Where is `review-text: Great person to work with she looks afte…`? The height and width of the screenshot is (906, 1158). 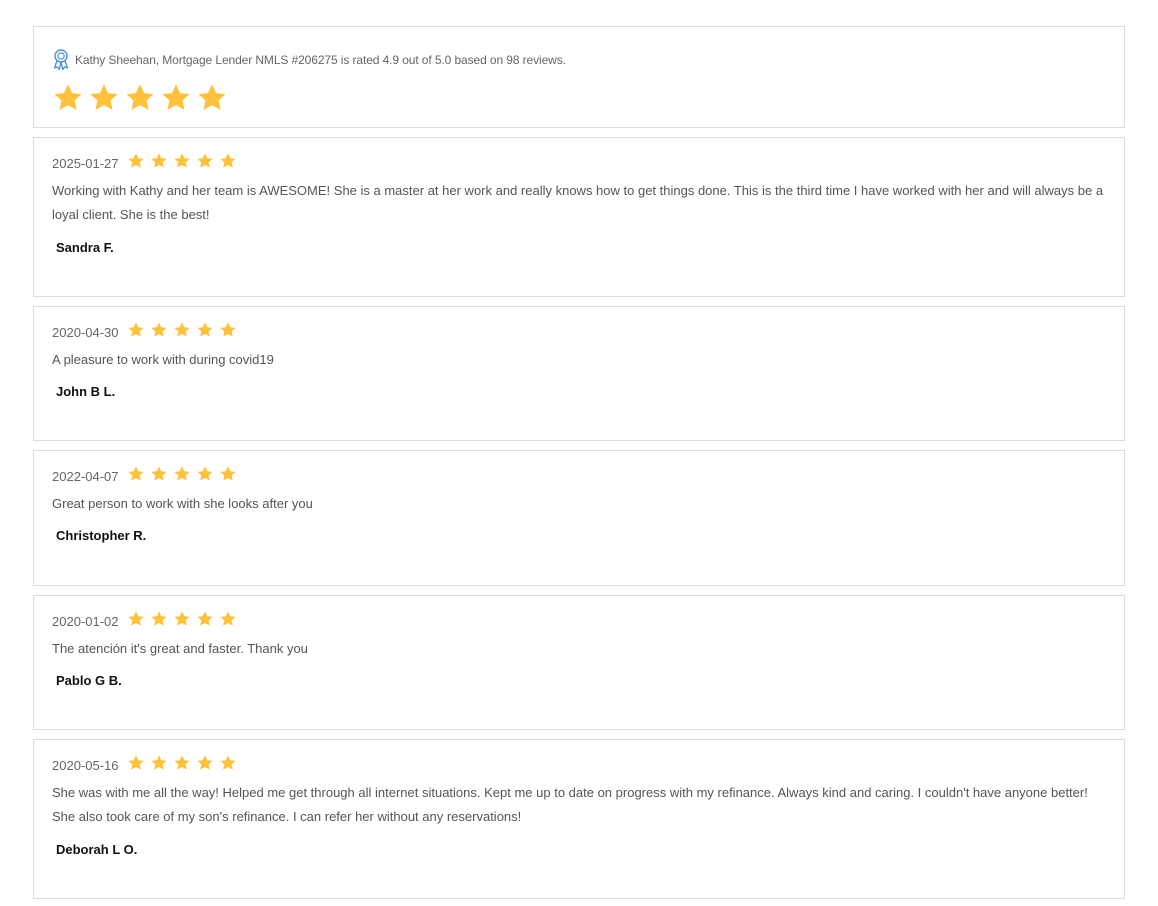
review-text: Great person to work with she looks afte… is located at coordinates (182, 503).